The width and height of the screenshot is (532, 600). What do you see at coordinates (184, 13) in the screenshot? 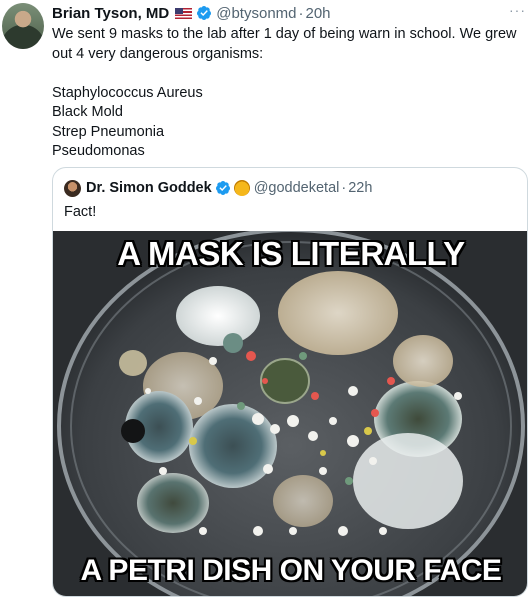
I see `us-flag-icon` at bounding box center [184, 13].